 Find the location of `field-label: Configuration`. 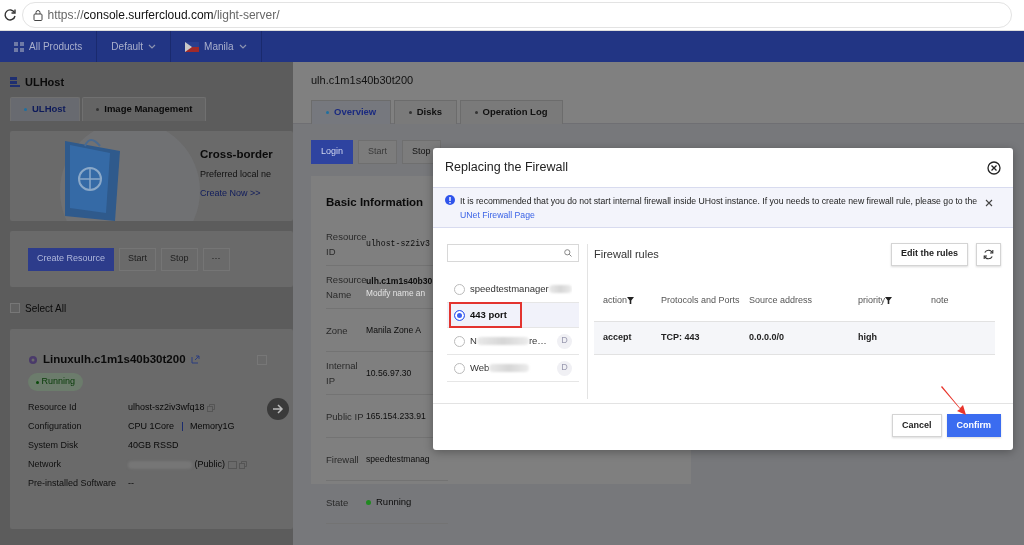

field-label: Configuration is located at coordinates (55, 426).